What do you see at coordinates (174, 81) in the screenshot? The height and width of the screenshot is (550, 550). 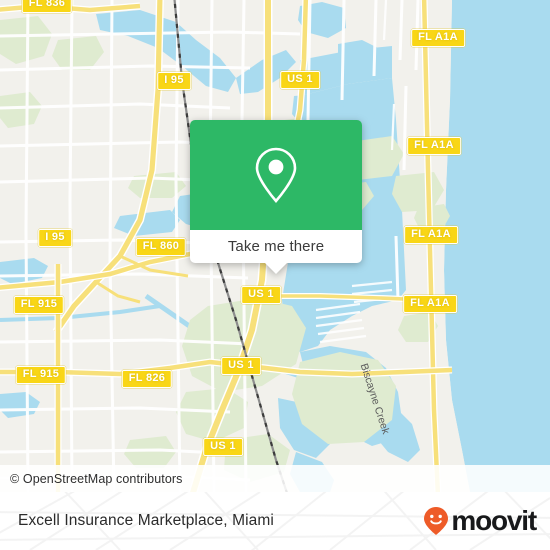 I see `road-label-i95-1: I 95` at bounding box center [174, 81].